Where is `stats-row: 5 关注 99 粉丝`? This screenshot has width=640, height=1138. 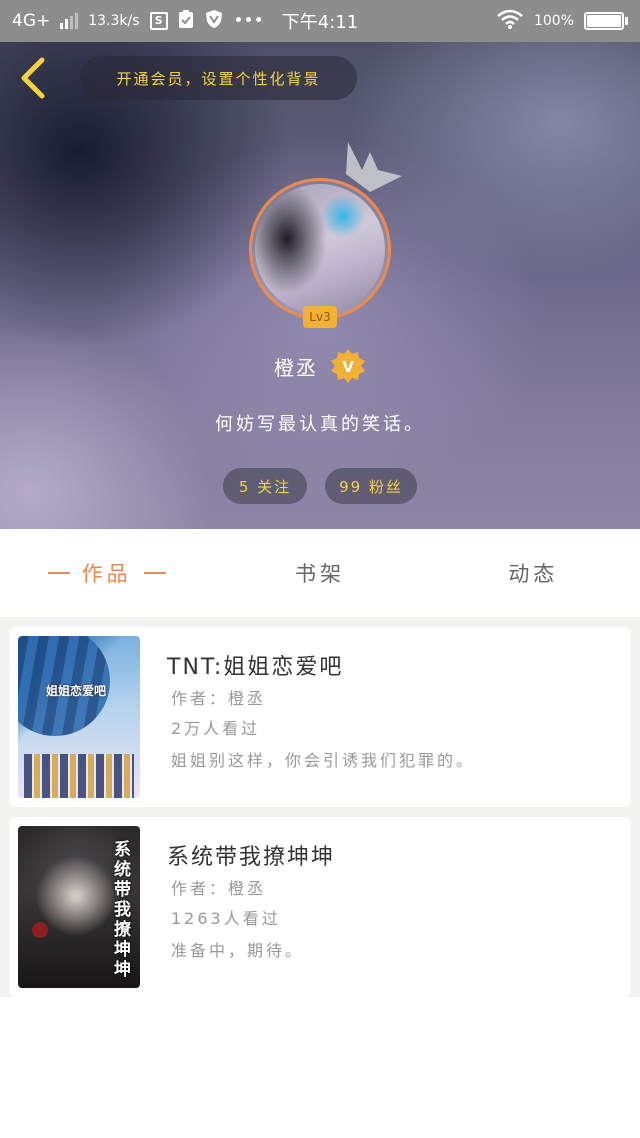
stats-row: 5 关注 99 粉丝 is located at coordinates (320, 486).